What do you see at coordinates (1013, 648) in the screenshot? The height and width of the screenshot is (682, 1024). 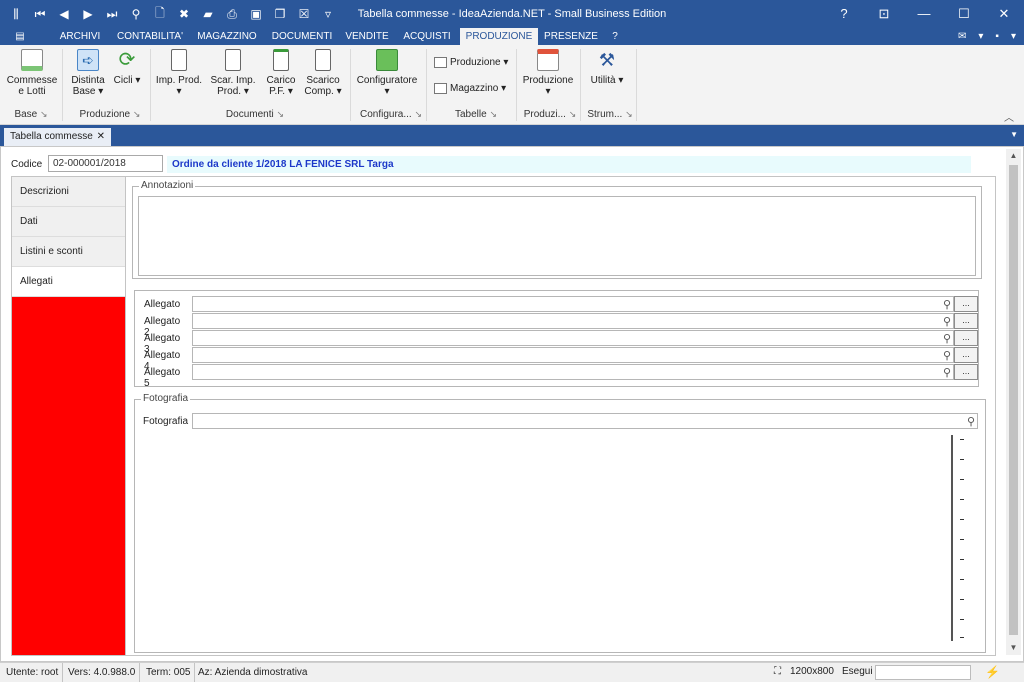 I see `scroll-down-icon: ▼` at bounding box center [1013, 648].